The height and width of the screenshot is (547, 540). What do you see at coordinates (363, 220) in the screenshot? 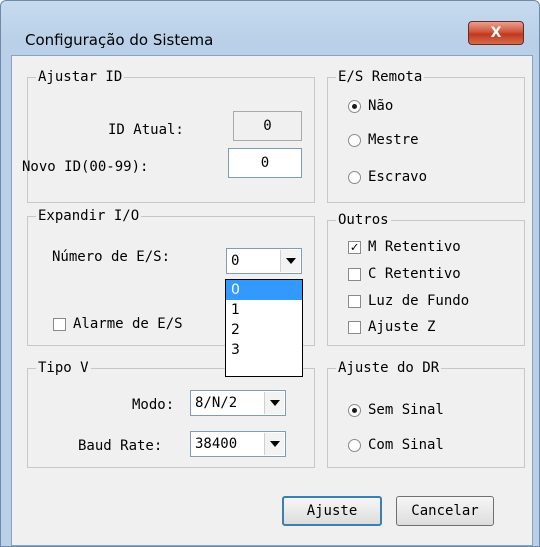
I see `group-title-outros: Outros` at bounding box center [363, 220].